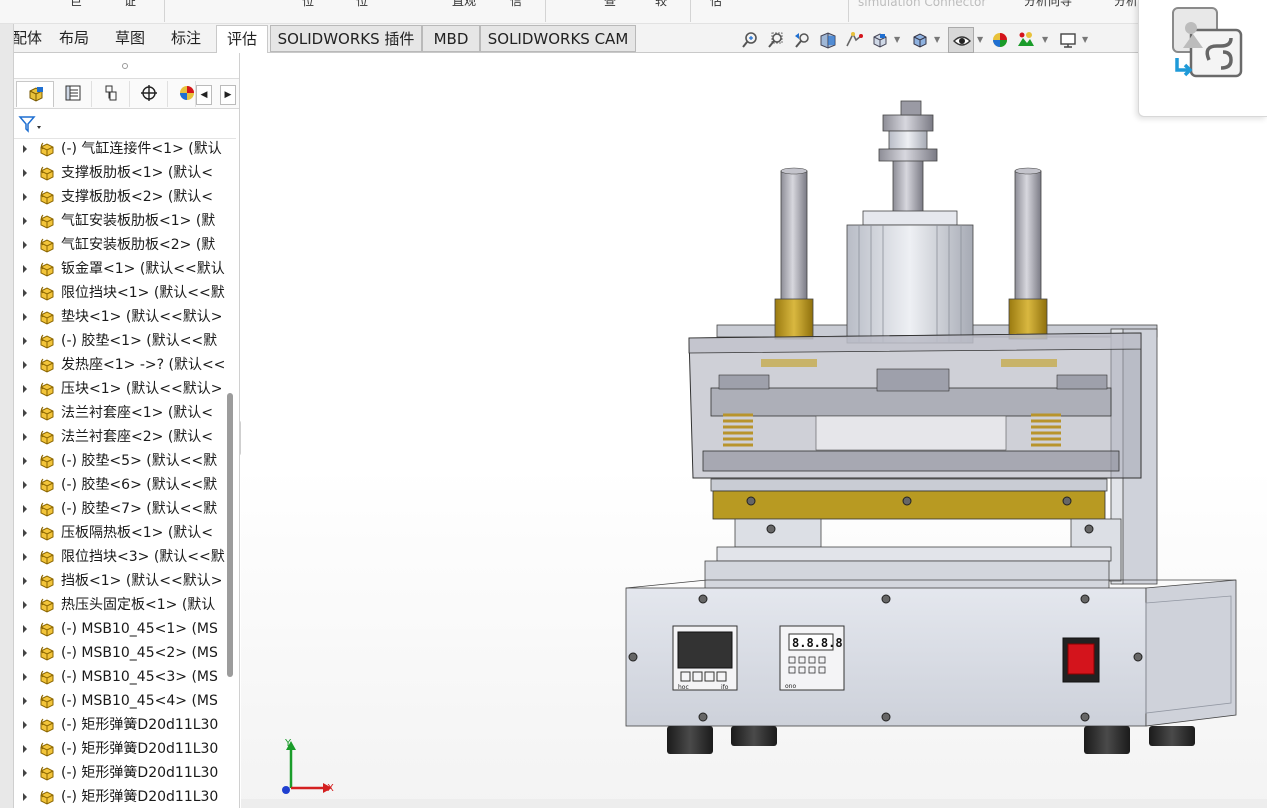 Image resolution: width=1267 pixels, height=808 pixels. Describe the element at coordinates (980, 39) in the screenshot. I see `hide-show-dropdown-icon: ▼` at that location.